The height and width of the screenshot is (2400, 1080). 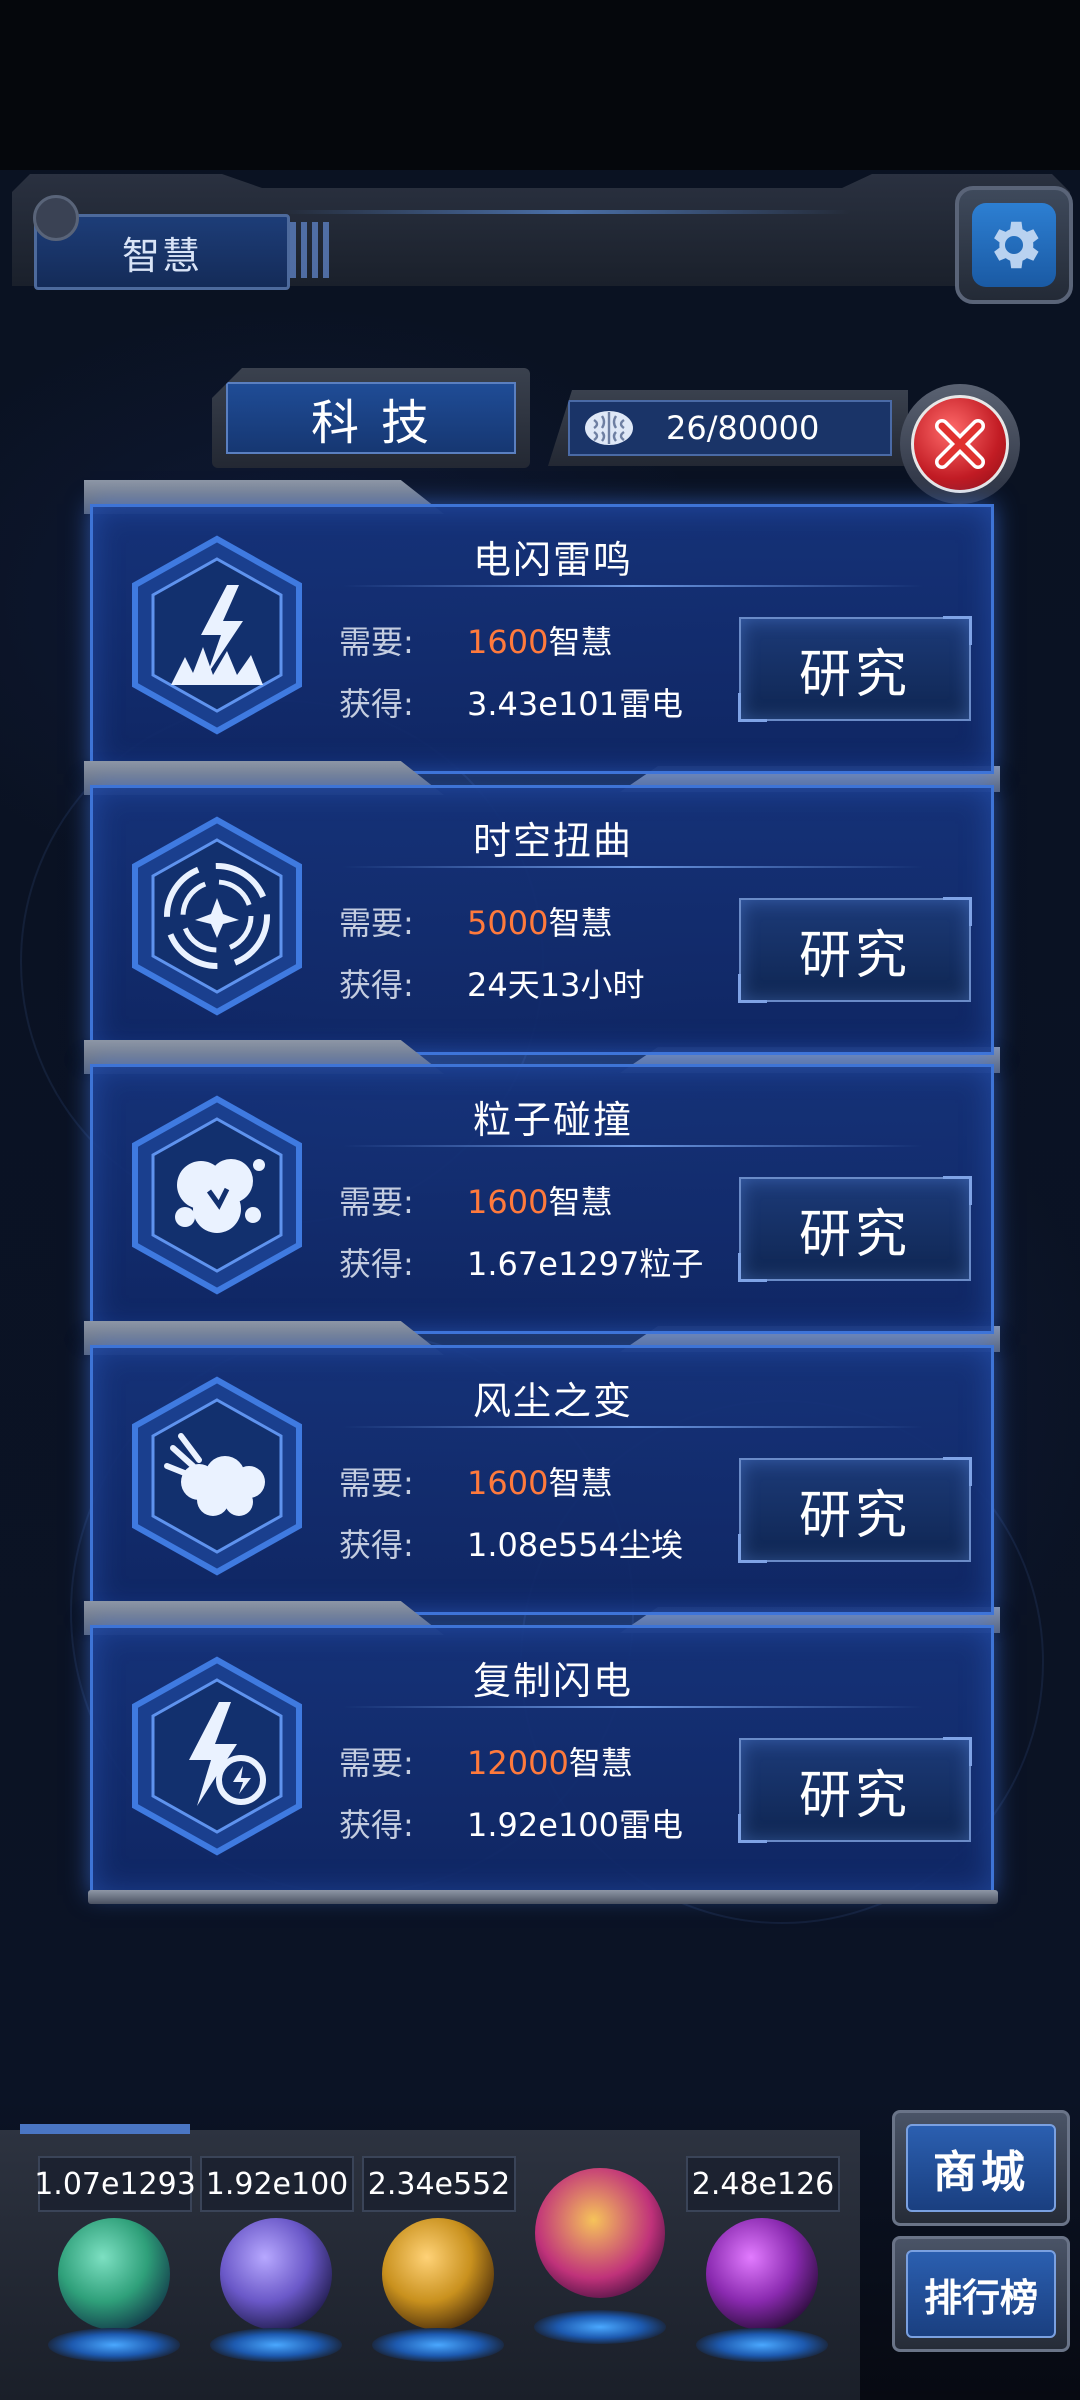 I want to click on tech-name: 粒子碰撞, so click(x=552, y=1120).